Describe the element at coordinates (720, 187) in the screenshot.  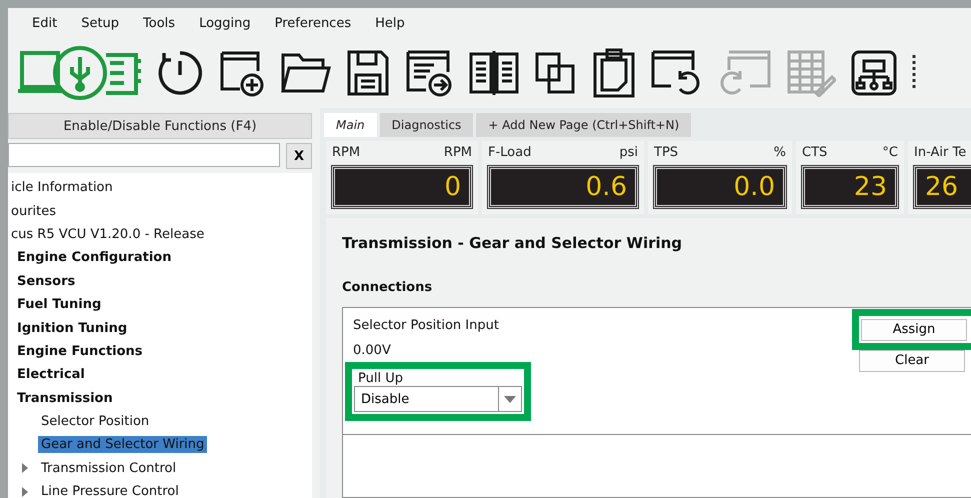
I see `gauge-display: 0.0` at that location.